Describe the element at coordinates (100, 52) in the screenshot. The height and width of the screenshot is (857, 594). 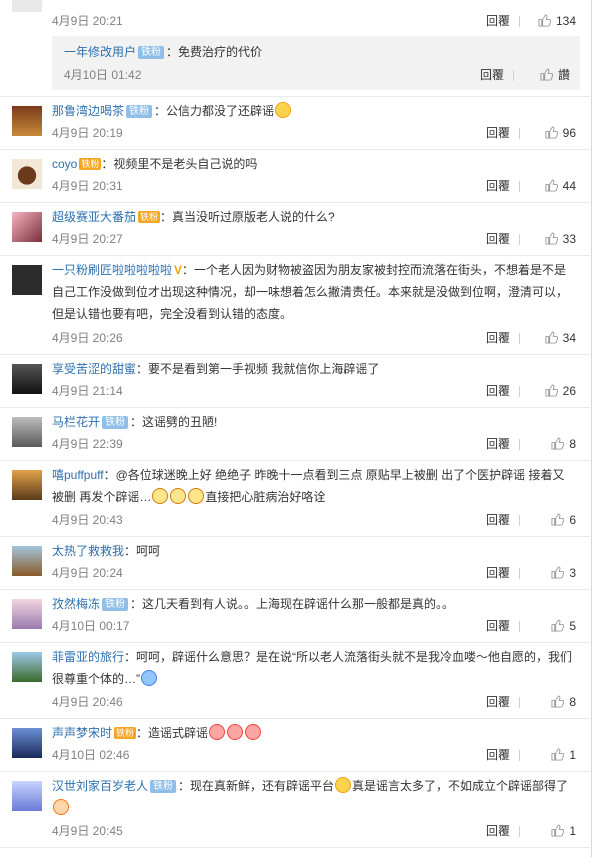
I see `reply-username: 一年修改用户` at that location.